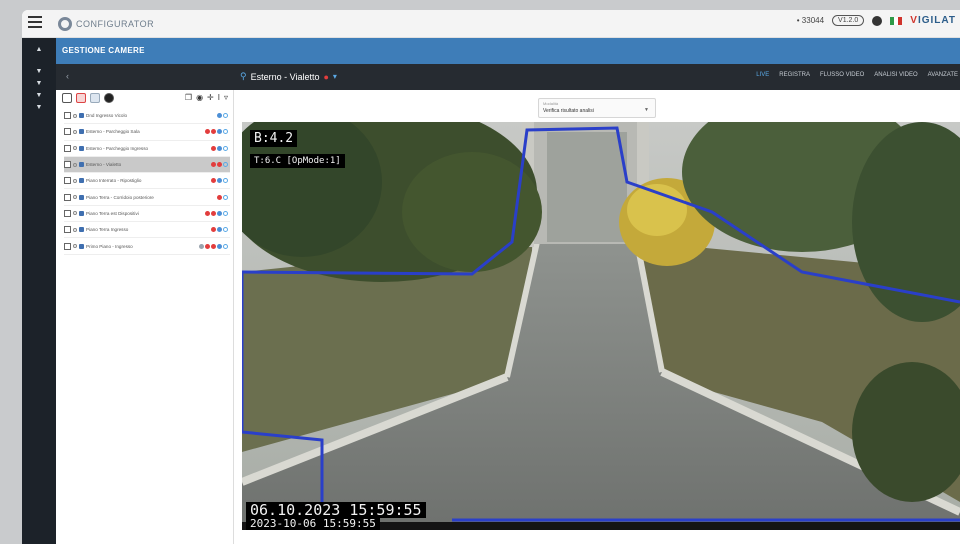 This screenshot has height=544, width=960. What do you see at coordinates (109, 98) in the screenshot?
I see `settings-icon` at bounding box center [109, 98].